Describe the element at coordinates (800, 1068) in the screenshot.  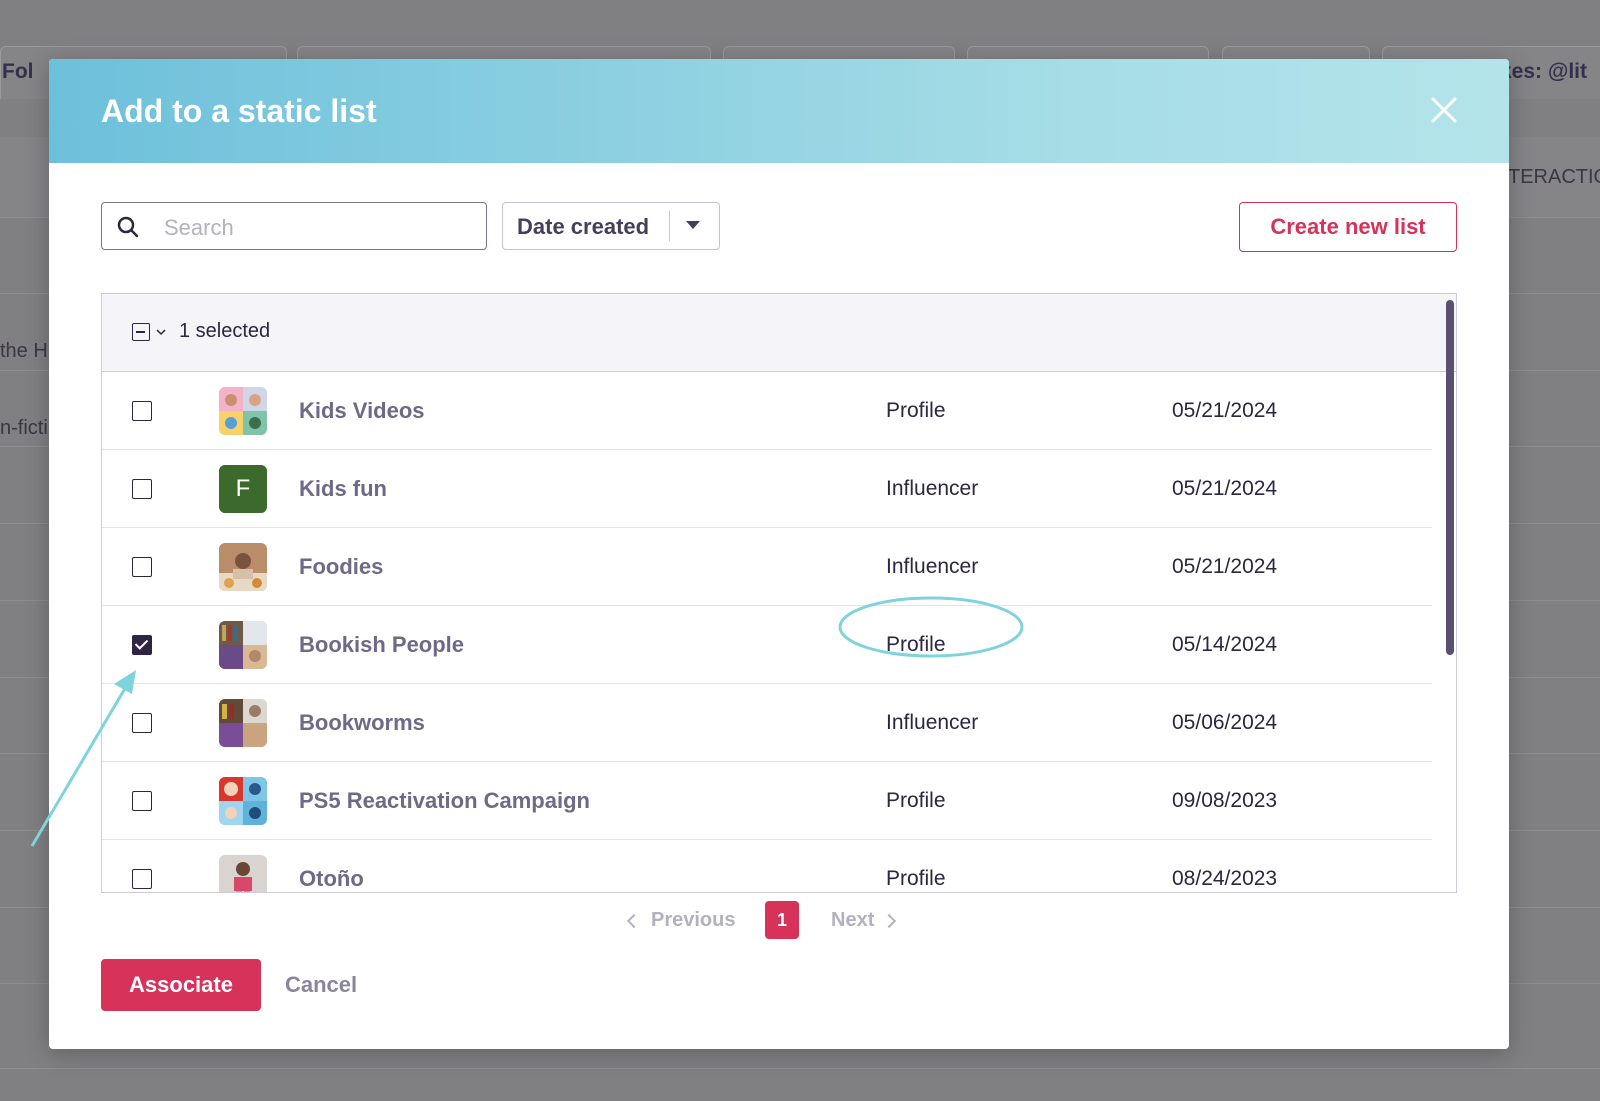
I see `background-divider` at that location.